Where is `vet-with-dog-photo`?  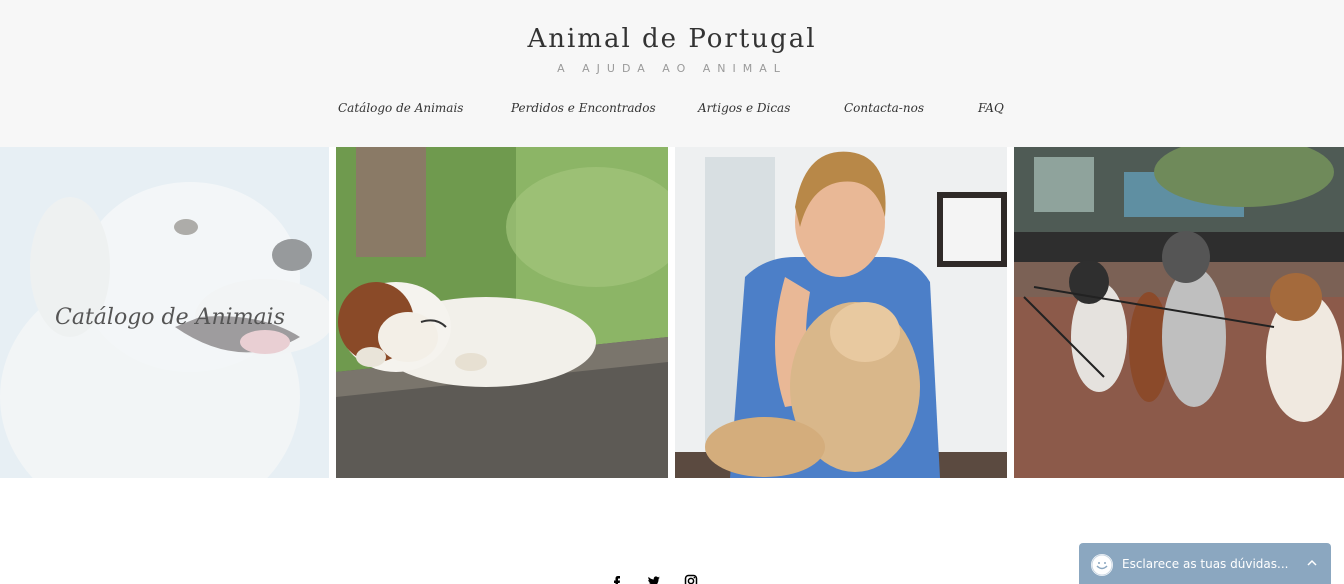
vet-with-dog-photo is located at coordinates (841, 312).